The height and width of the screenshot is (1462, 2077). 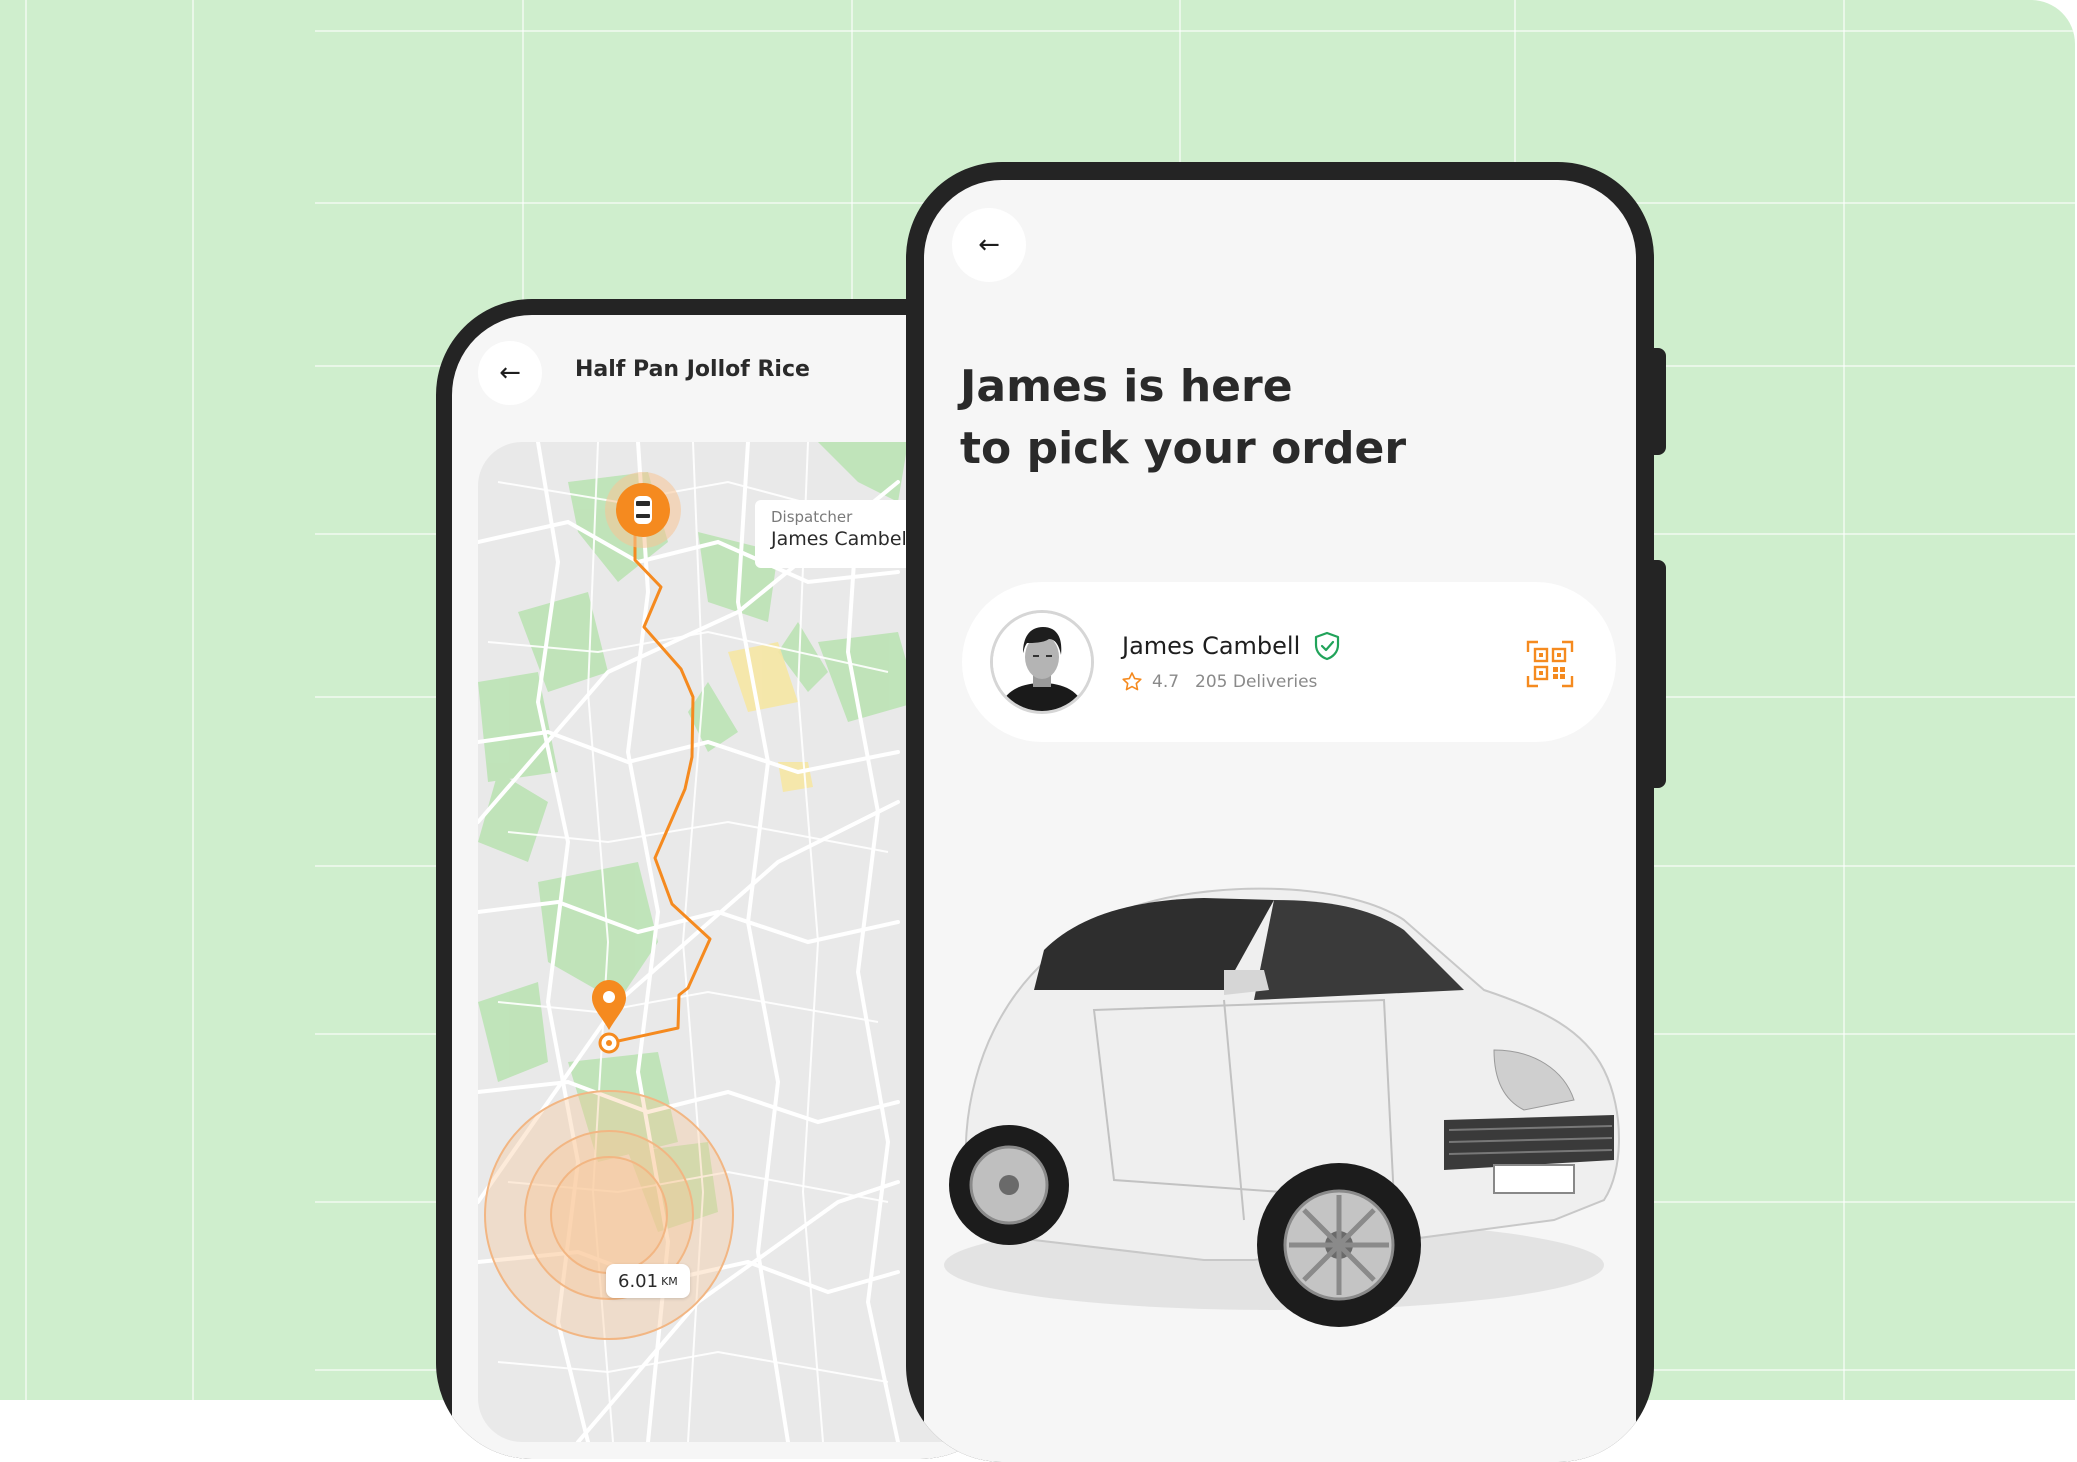 What do you see at coordinates (1042, 662) in the screenshot?
I see `driver-avatar` at bounding box center [1042, 662].